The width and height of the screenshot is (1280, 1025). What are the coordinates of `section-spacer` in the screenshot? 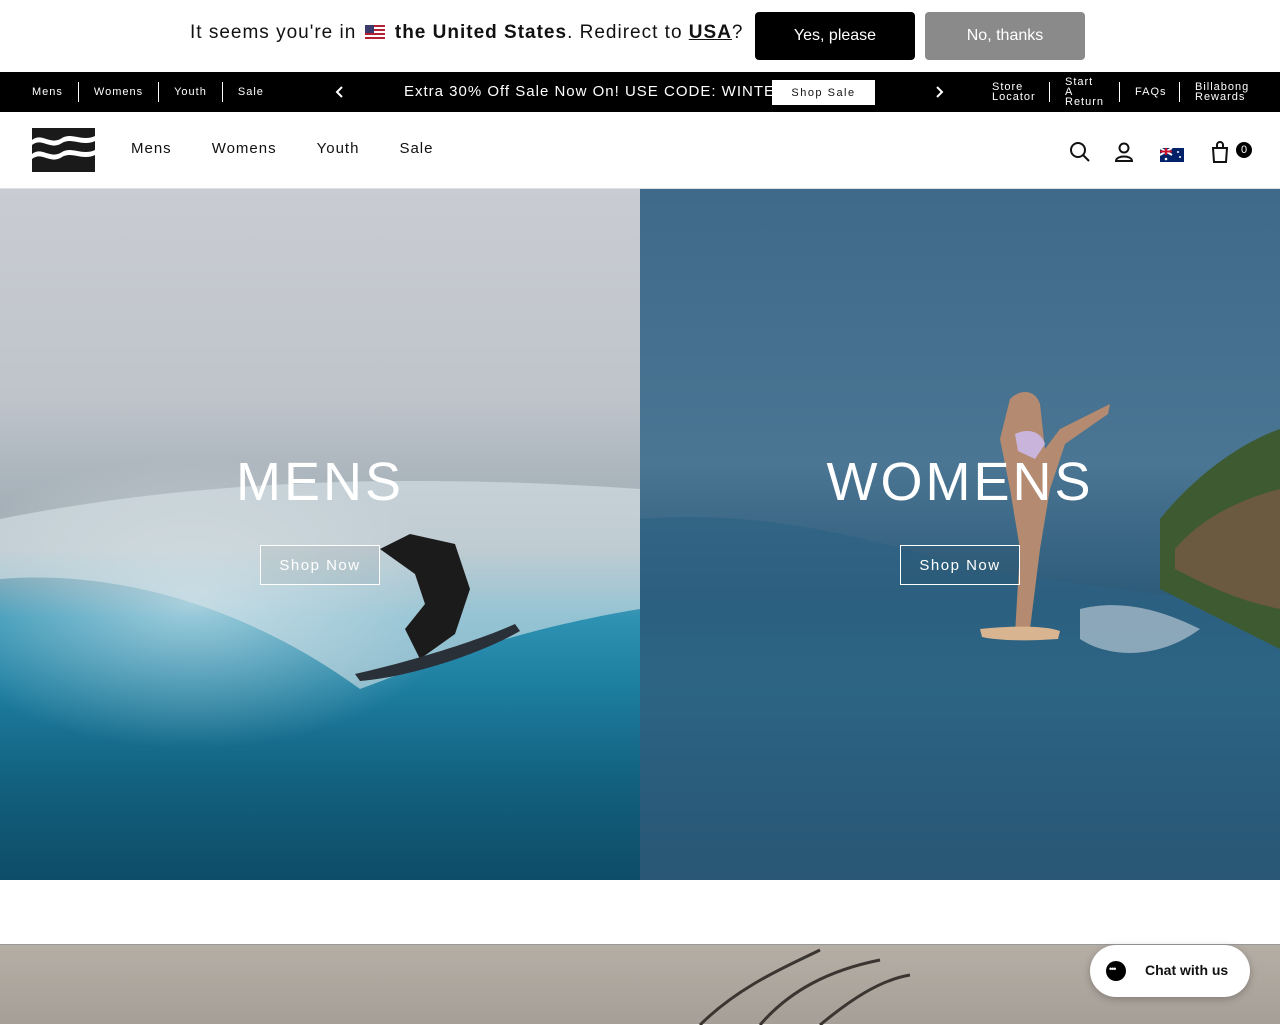 It's located at (640, 912).